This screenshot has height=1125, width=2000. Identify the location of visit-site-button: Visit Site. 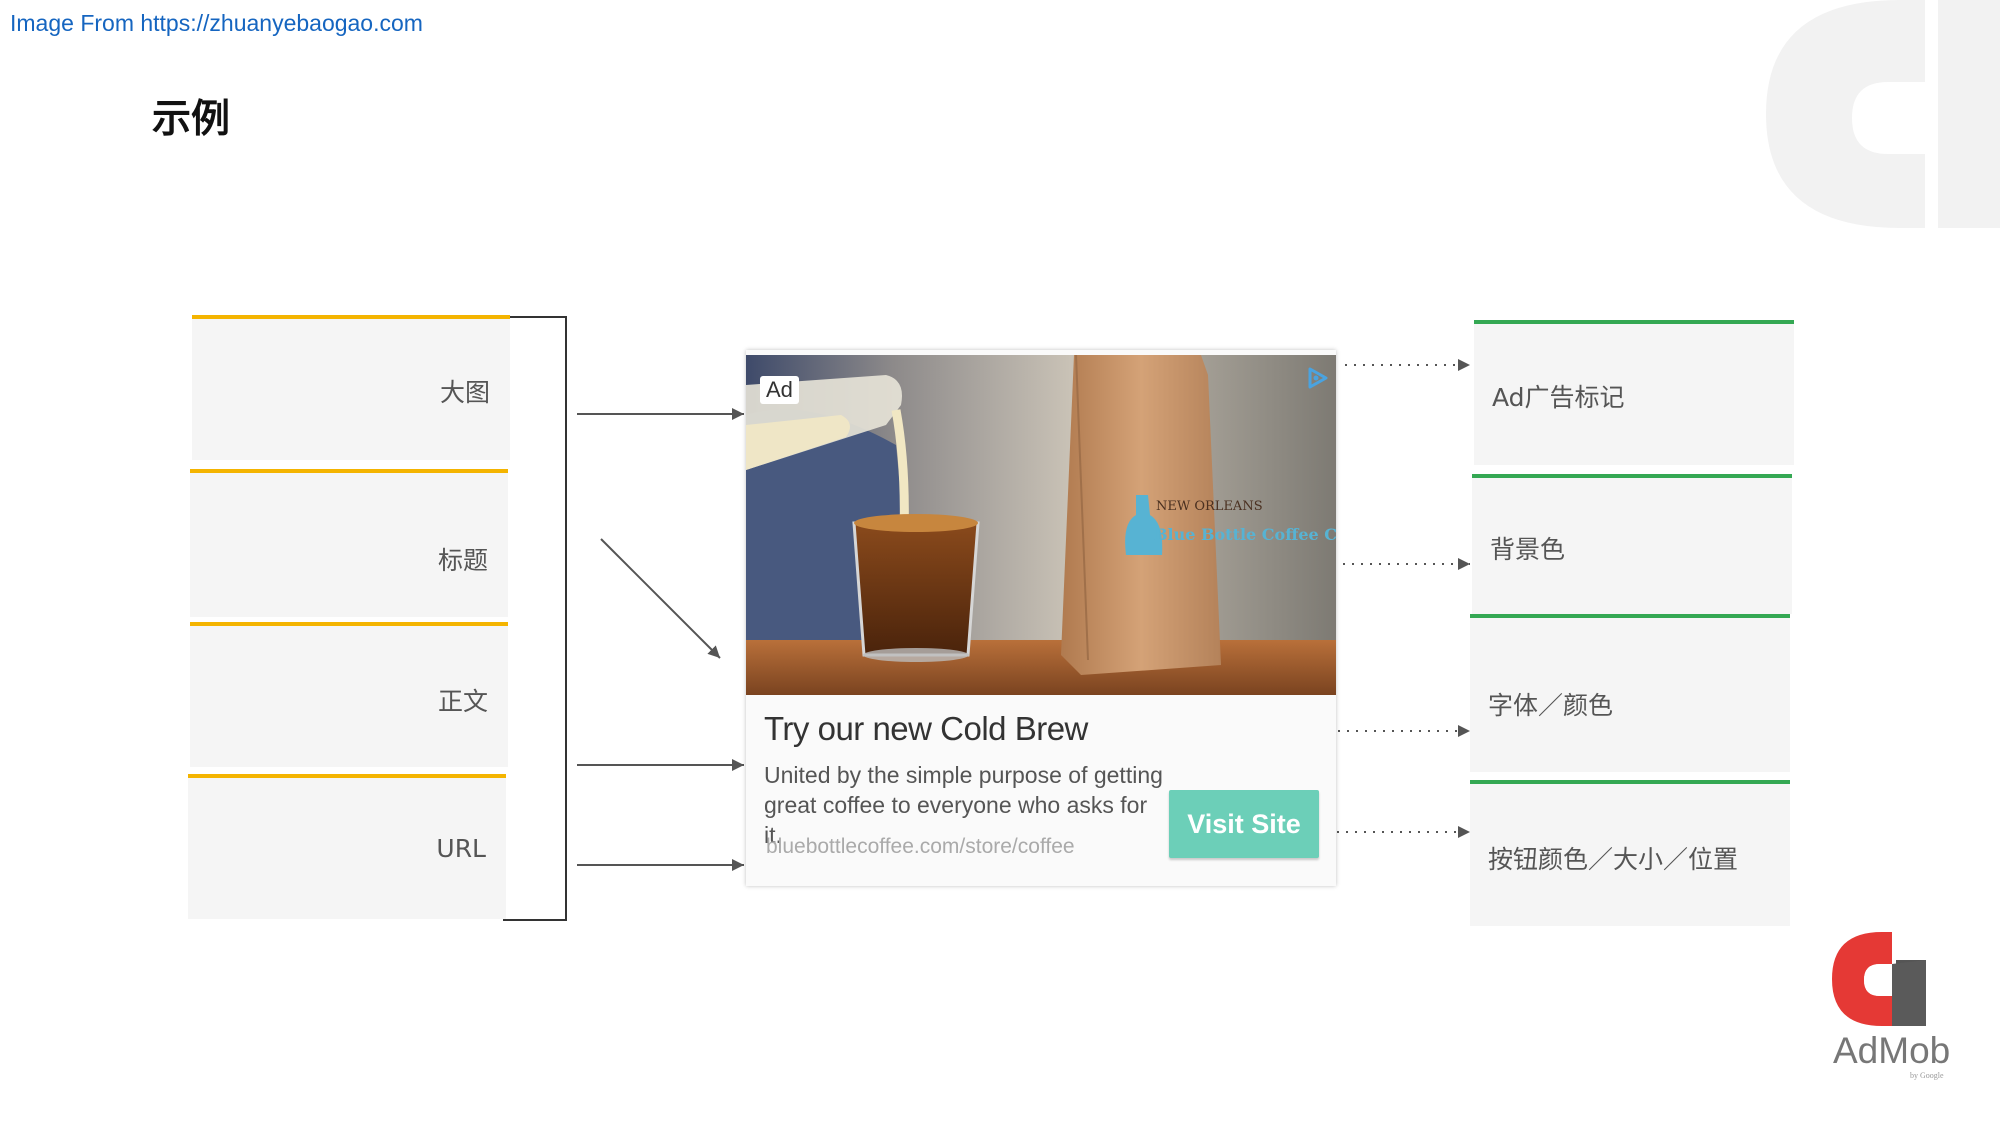
(1244, 824).